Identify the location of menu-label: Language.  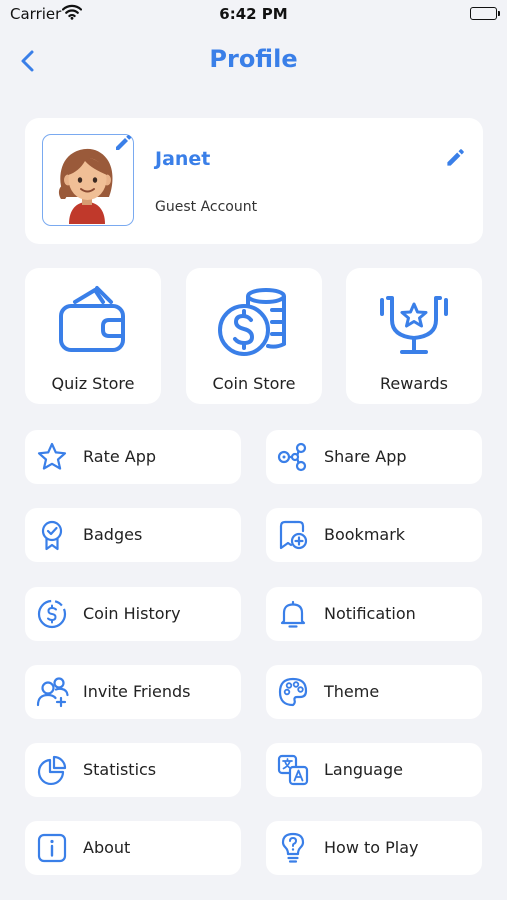
(363, 769).